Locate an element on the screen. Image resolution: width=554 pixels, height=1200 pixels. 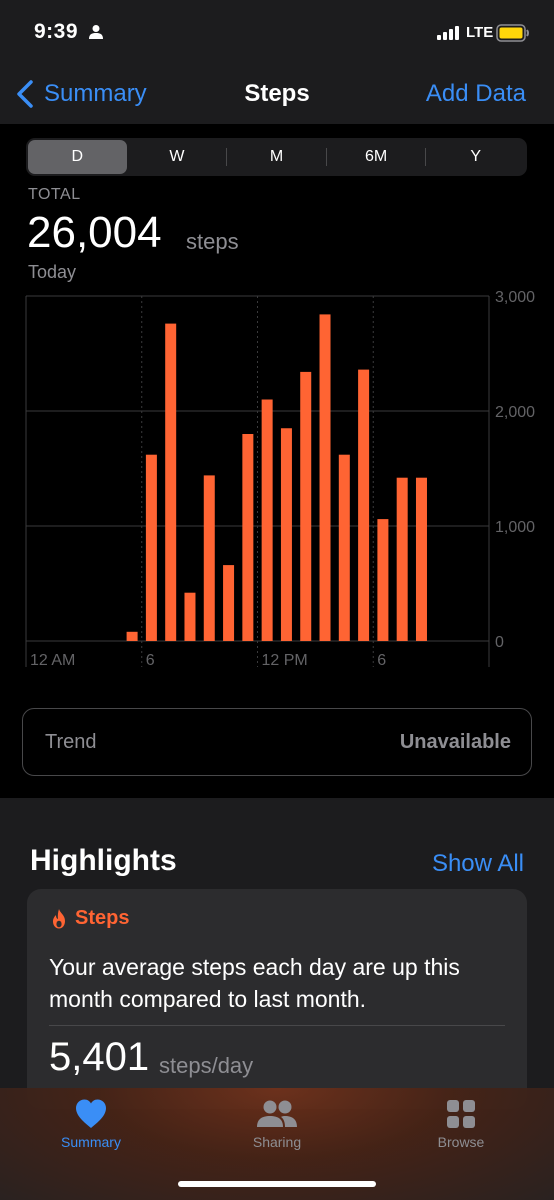
carrier-label: LTE is located at coordinates (480, 32).